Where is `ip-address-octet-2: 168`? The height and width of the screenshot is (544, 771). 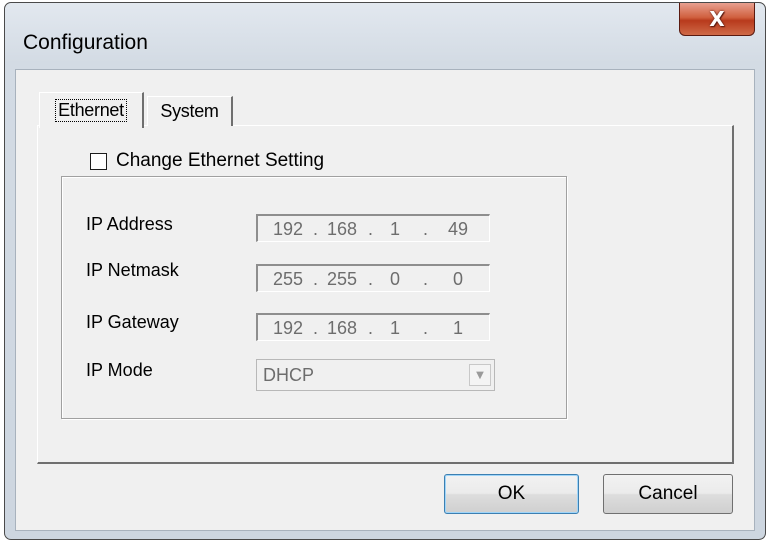 ip-address-octet-2: 168 is located at coordinates (342, 229).